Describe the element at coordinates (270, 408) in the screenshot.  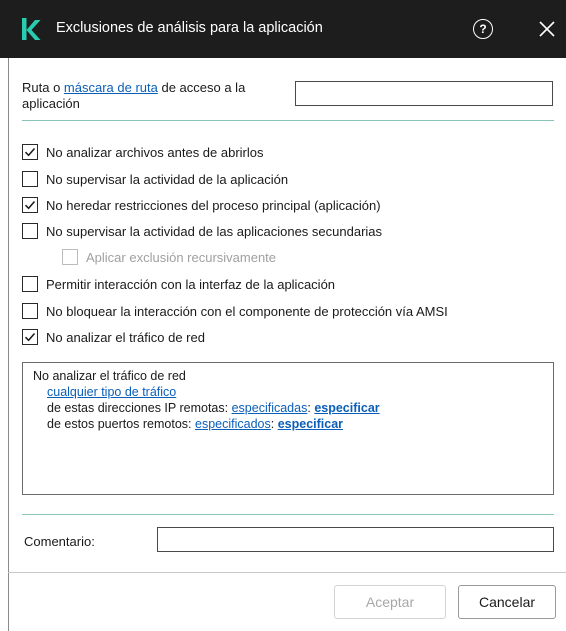
I see `ip-specified-link: especificadas` at that location.